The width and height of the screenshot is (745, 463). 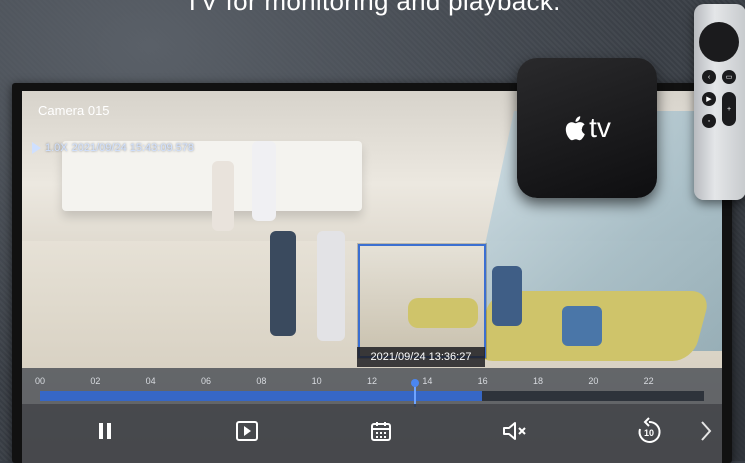 I want to click on playback-status: 1.0X 2021/09/24 15:43:09.578, so click(x=113, y=148).